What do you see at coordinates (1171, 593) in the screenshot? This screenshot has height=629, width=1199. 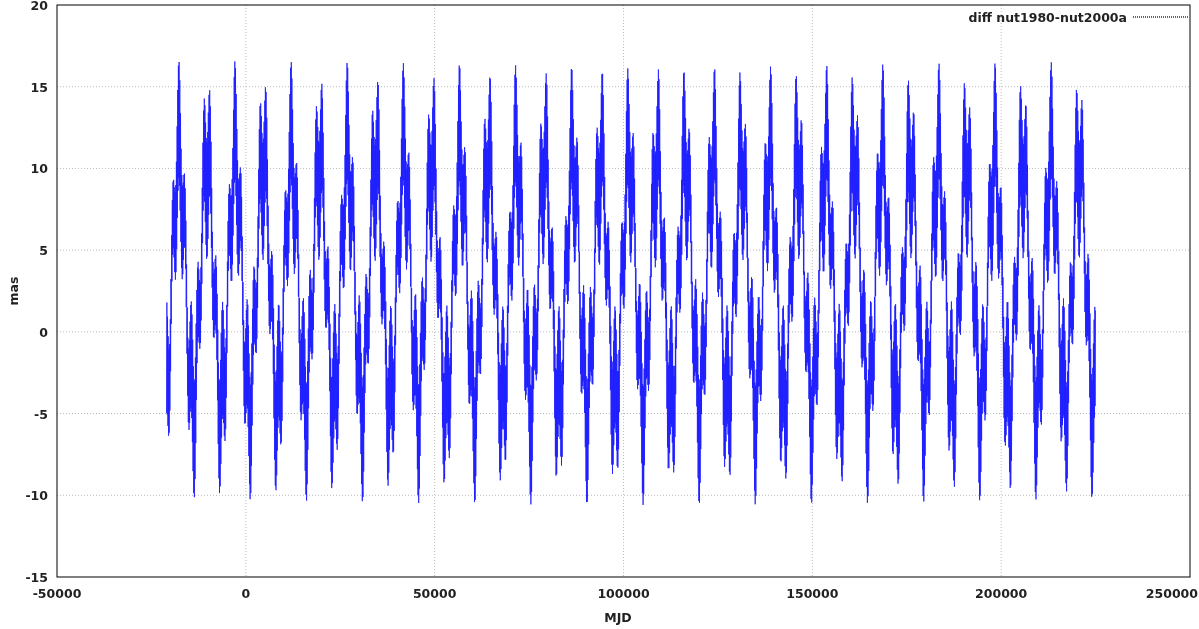 I see `tick-label: 250000` at bounding box center [1171, 593].